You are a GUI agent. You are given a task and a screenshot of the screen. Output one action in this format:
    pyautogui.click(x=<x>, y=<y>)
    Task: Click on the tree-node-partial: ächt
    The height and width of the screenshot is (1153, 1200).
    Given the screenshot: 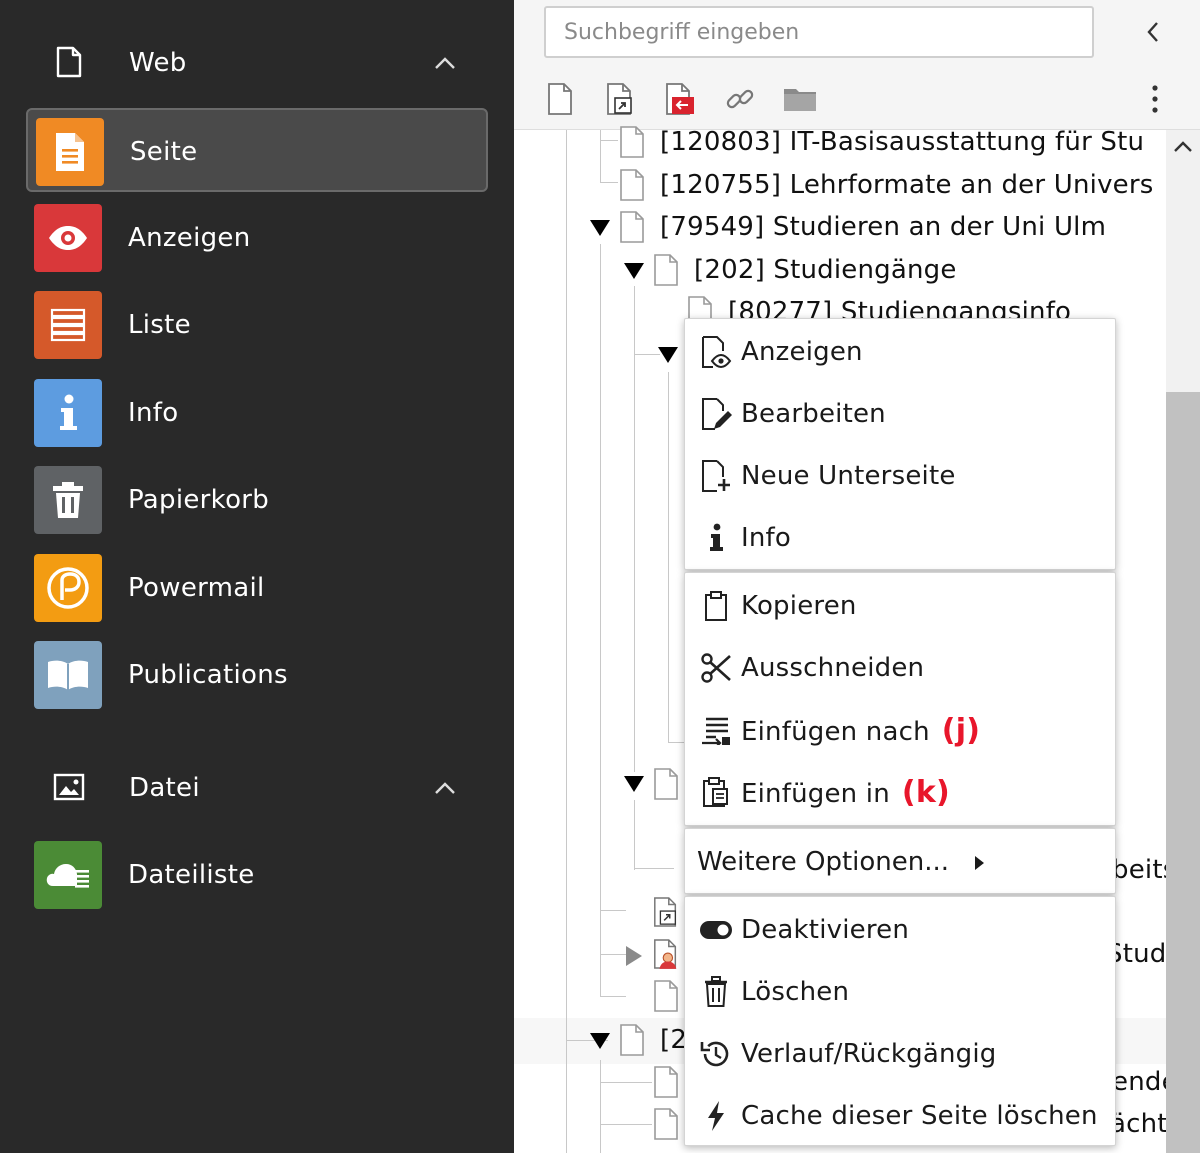 What is the action you would take?
    pyautogui.click(x=1139, y=1124)
    